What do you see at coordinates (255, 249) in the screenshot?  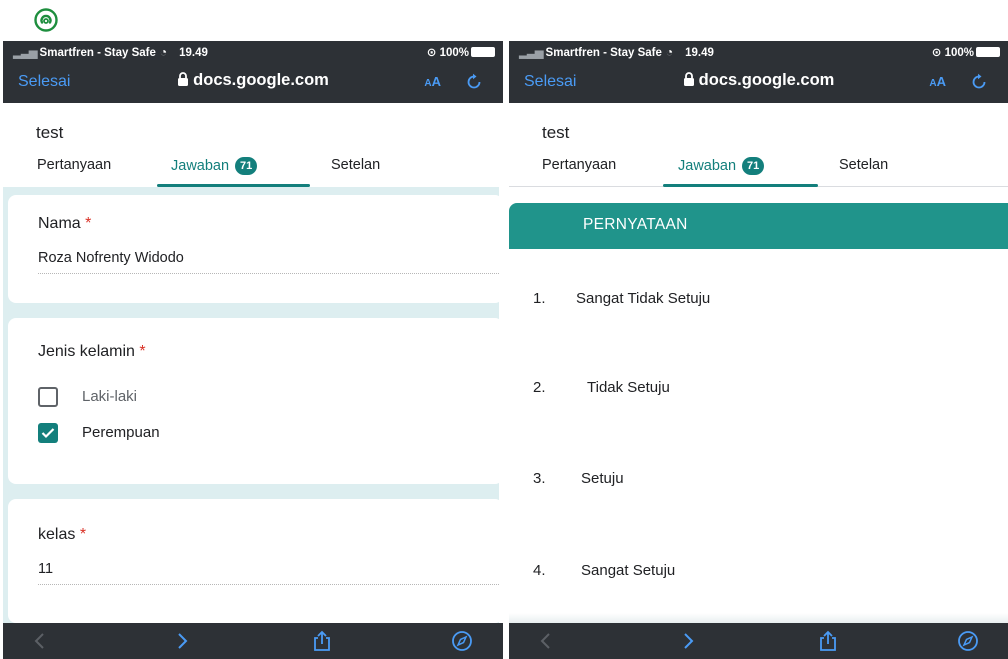 I see `question-card-nama: Nama * Roza Nofrenty Widodo` at bounding box center [255, 249].